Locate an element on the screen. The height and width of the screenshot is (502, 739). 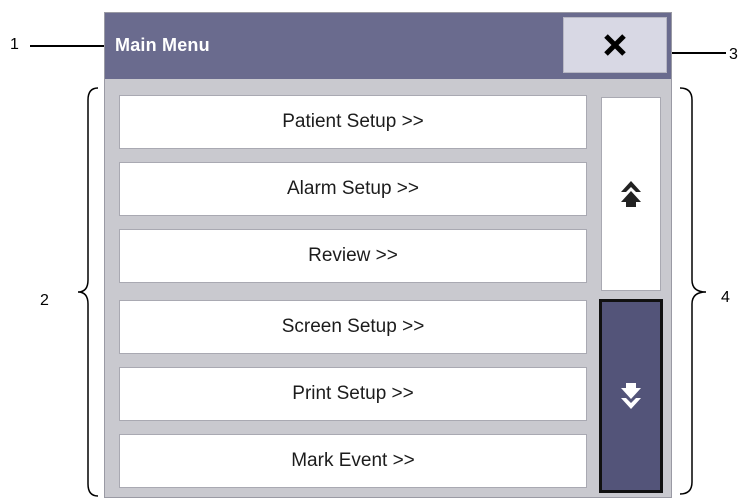
menu-title: Main Menu is located at coordinates (162, 45).